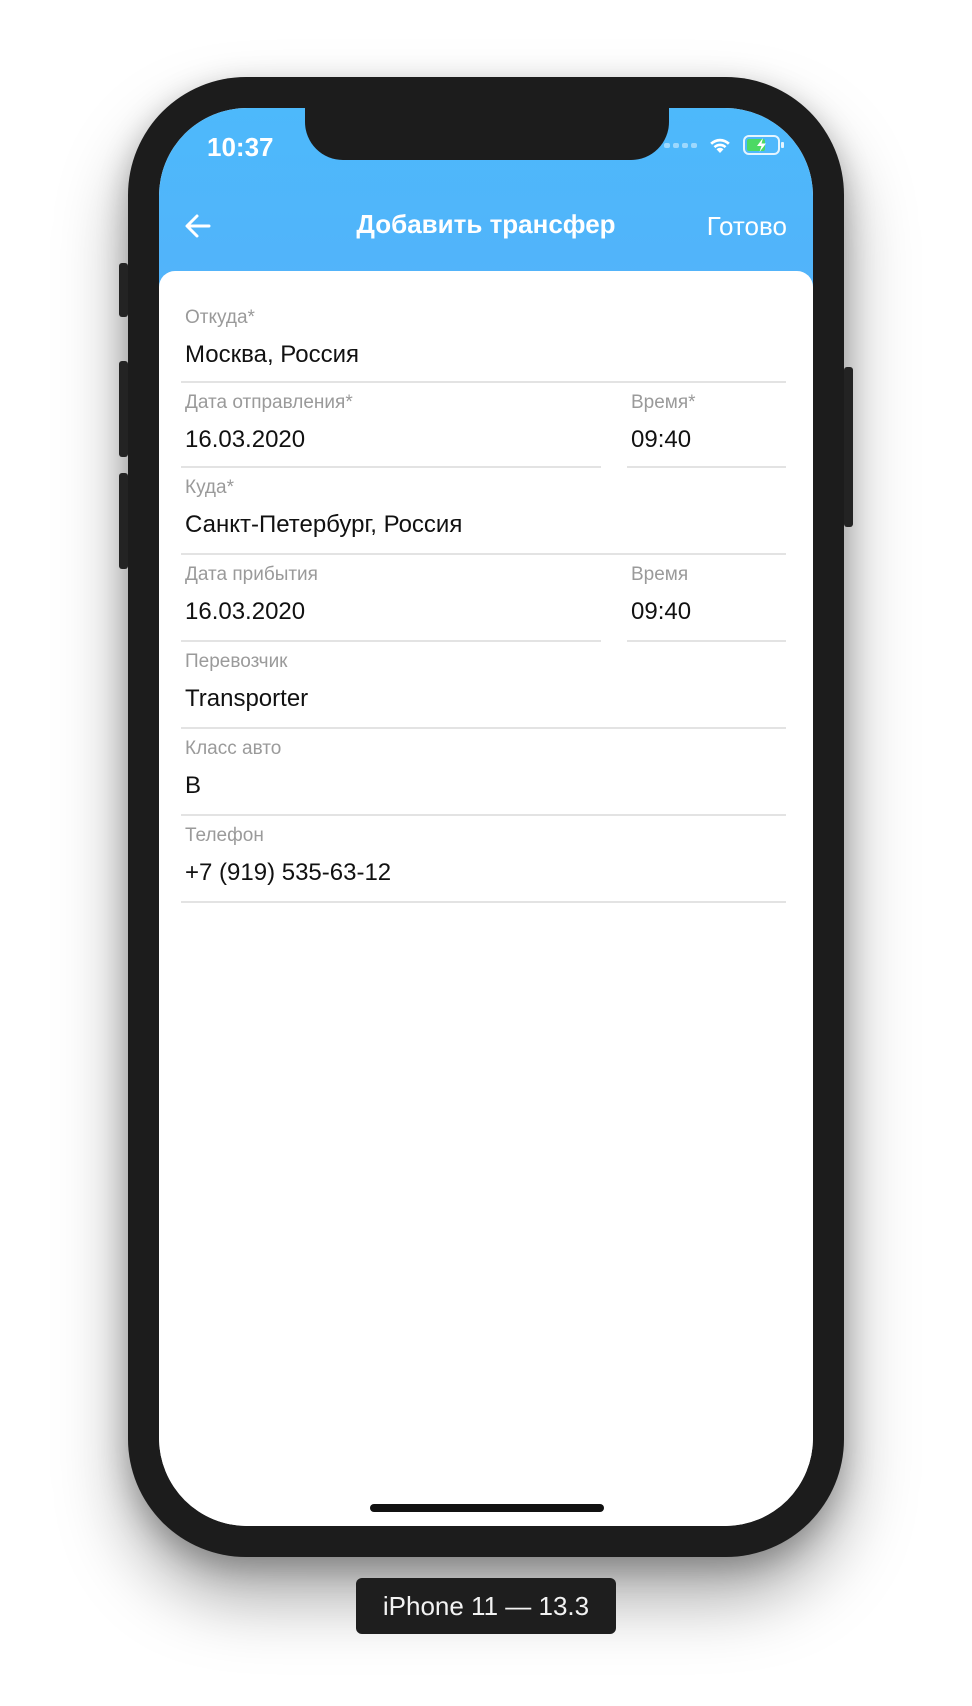 The image size is (972, 1706). What do you see at coordinates (487, 1508) in the screenshot?
I see `home-indicator` at bounding box center [487, 1508].